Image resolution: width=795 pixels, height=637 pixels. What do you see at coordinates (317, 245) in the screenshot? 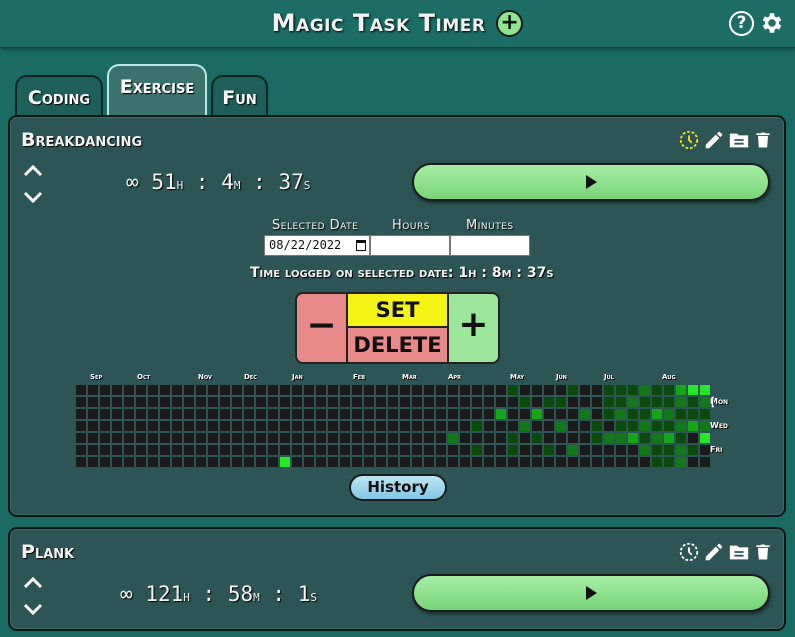
I see `date-input: 08/22/2022` at bounding box center [317, 245].